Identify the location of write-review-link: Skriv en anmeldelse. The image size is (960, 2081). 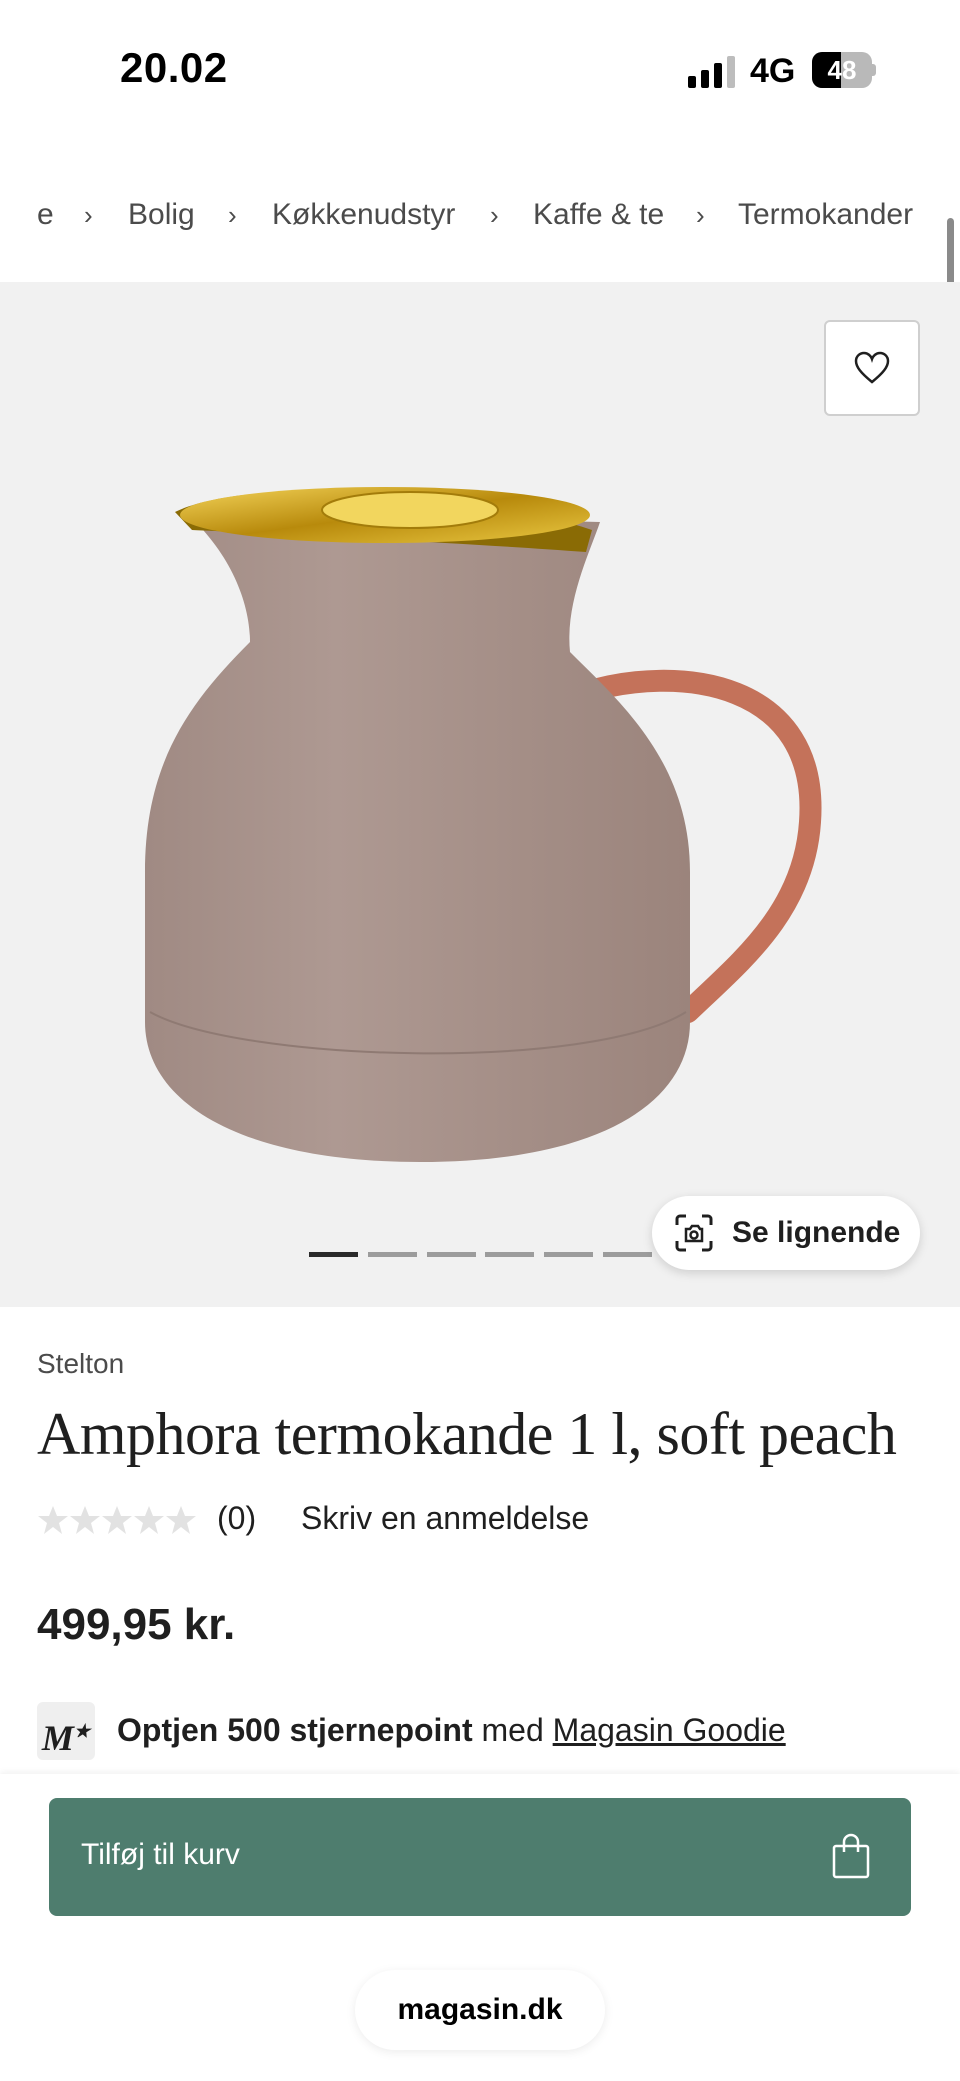
(445, 1518).